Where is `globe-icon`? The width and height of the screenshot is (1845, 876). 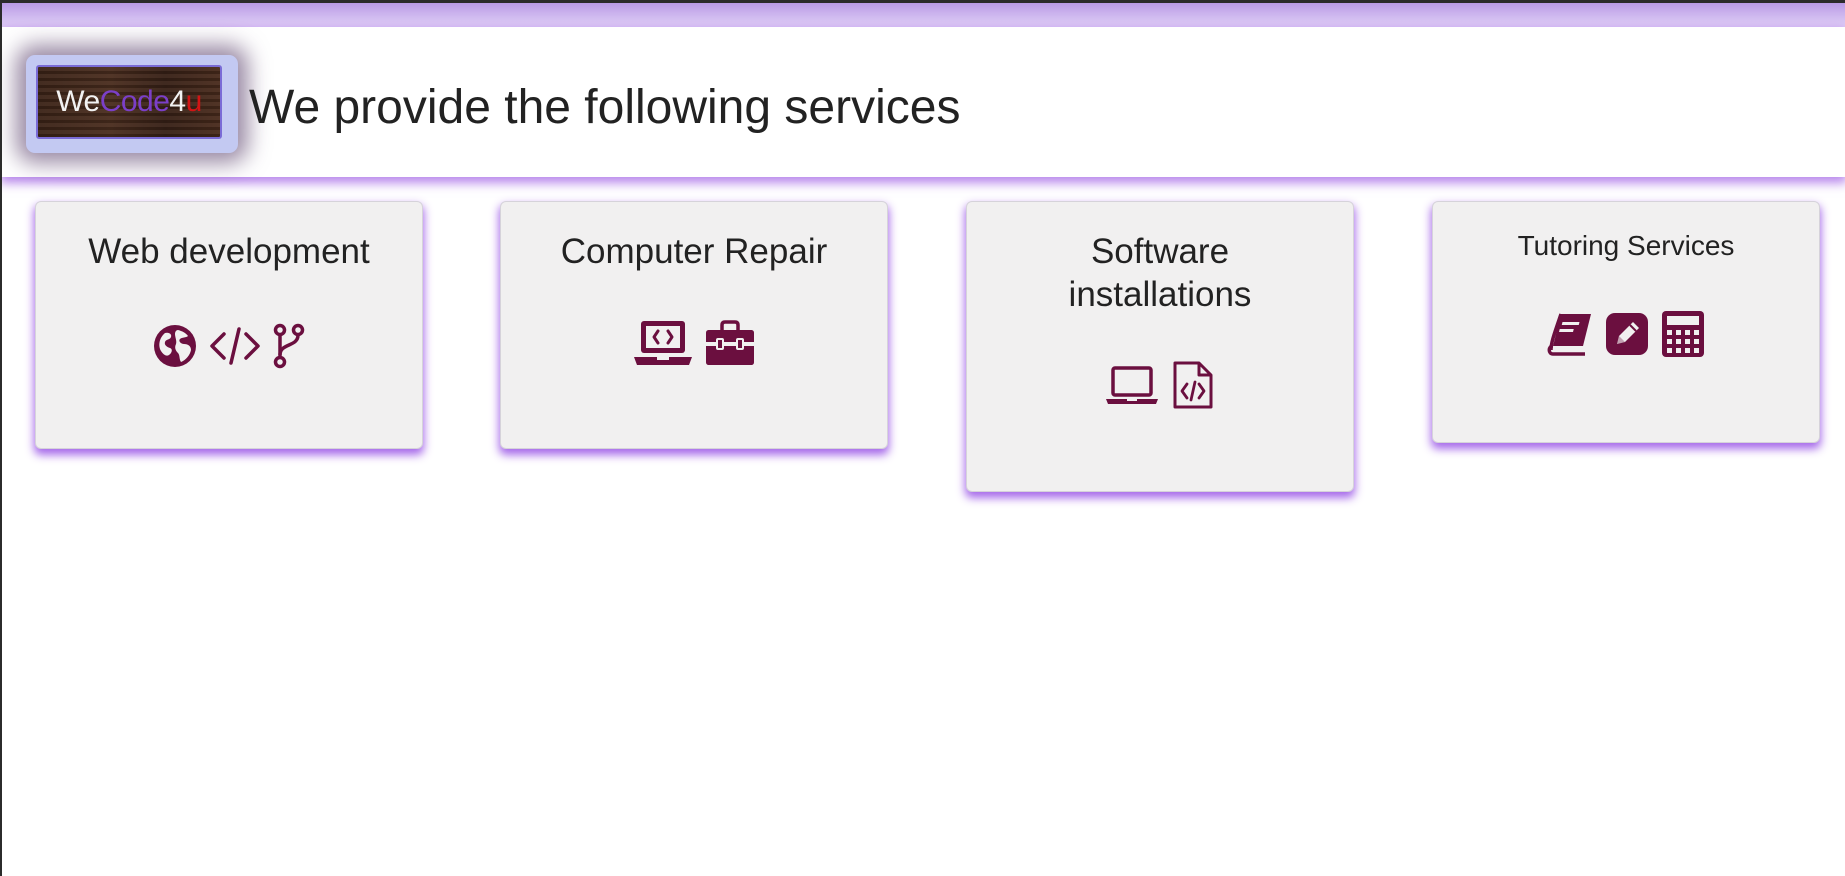 globe-icon is located at coordinates (175, 346).